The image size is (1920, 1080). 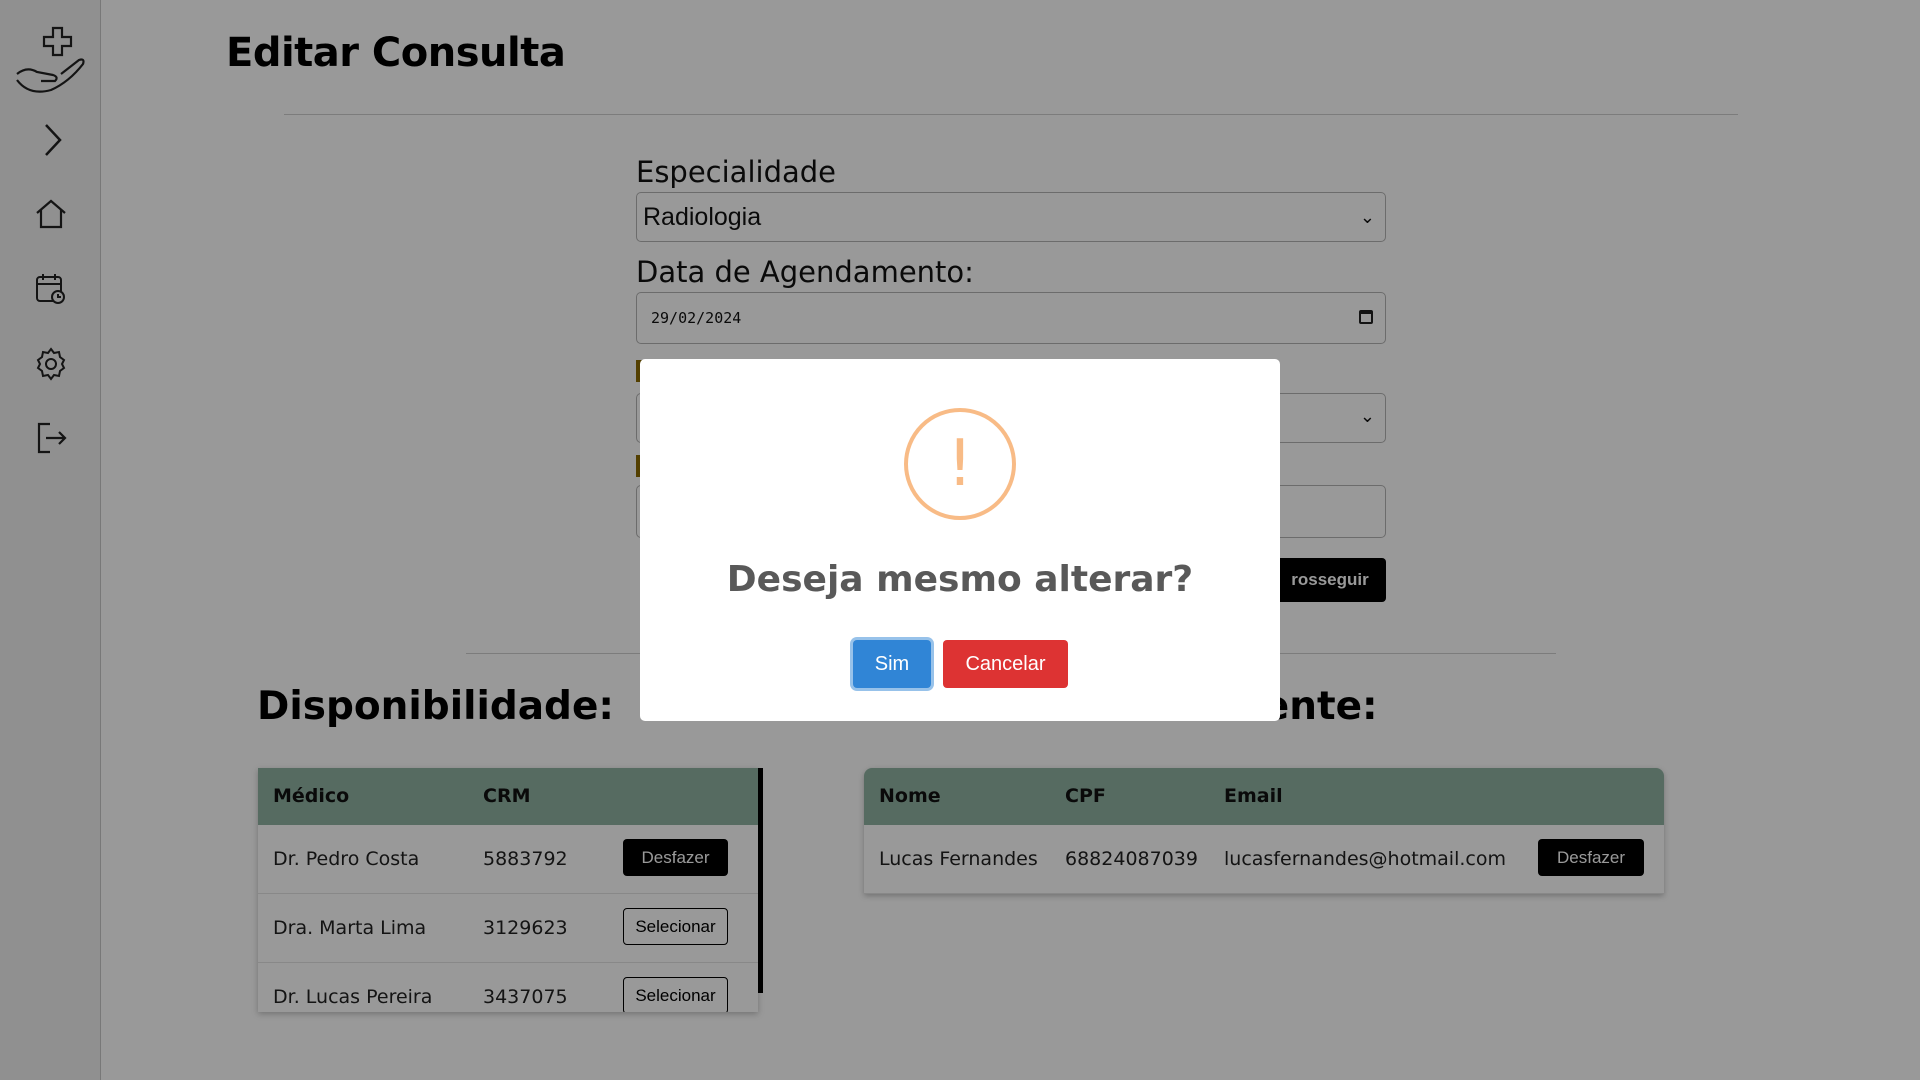 I want to click on cancel-button: Cancelar, so click(x=1005, y=664).